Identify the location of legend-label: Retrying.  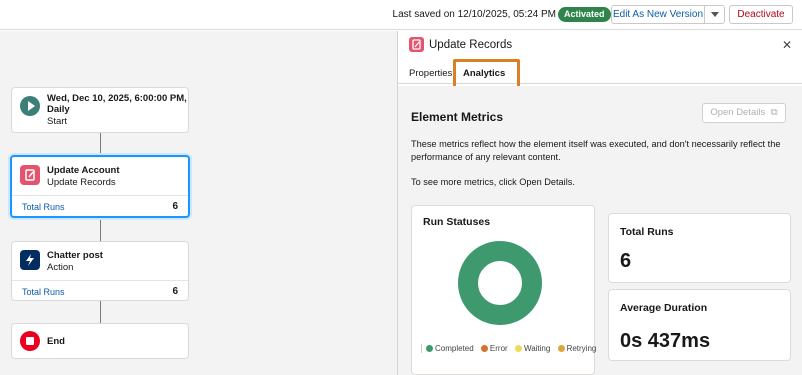
(581, 348).